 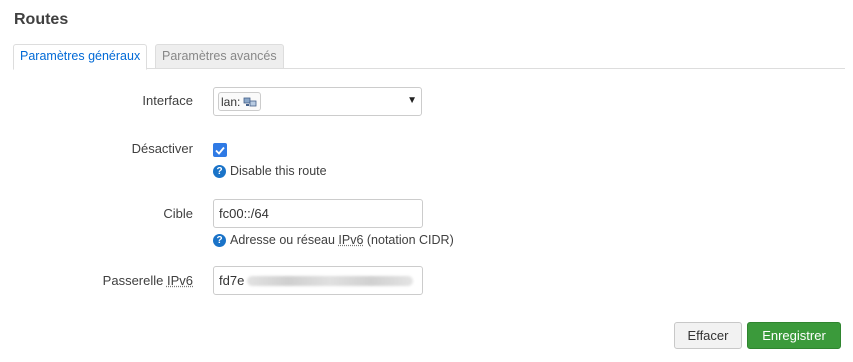 I want to click on checkmark-icon, so click(x=220, y=150).